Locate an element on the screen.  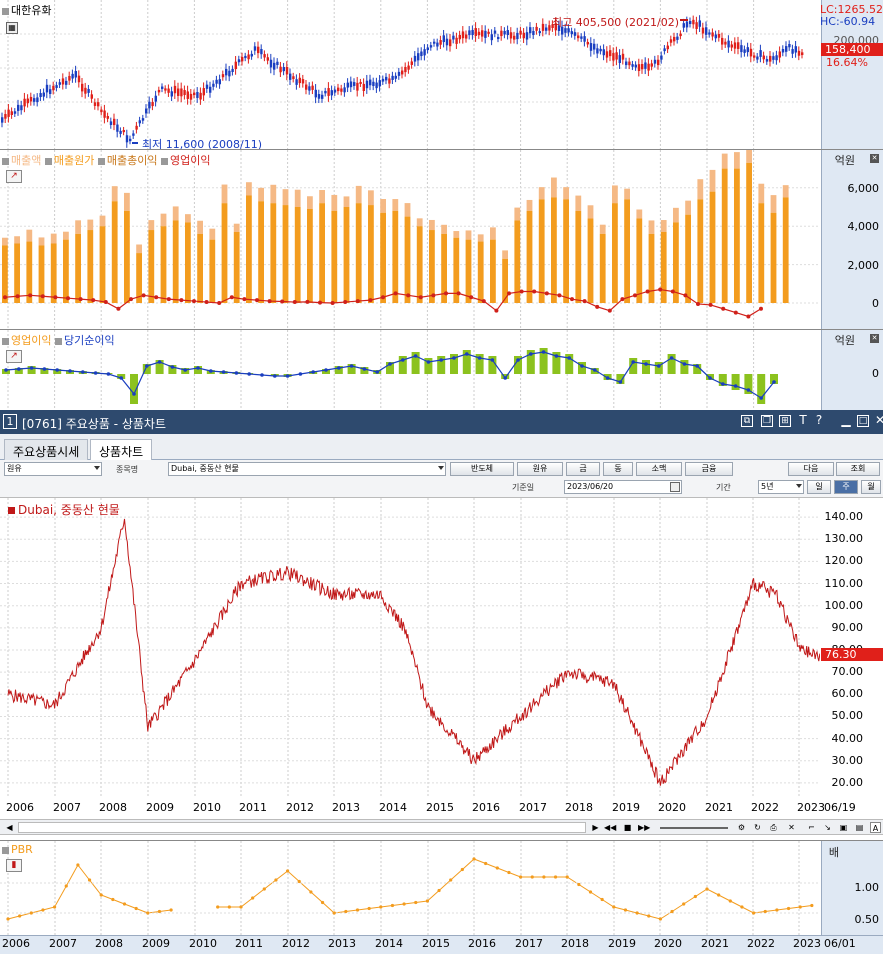
copy-icon: ❐ is located at coordinates (767, 421).